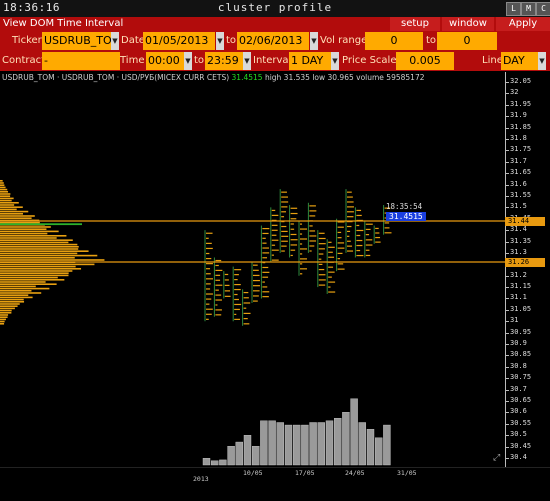 Image resolution: width=550 pixels, height=501 pixels. I want to click on interval-select: 1 DAY, so click(310, 61).